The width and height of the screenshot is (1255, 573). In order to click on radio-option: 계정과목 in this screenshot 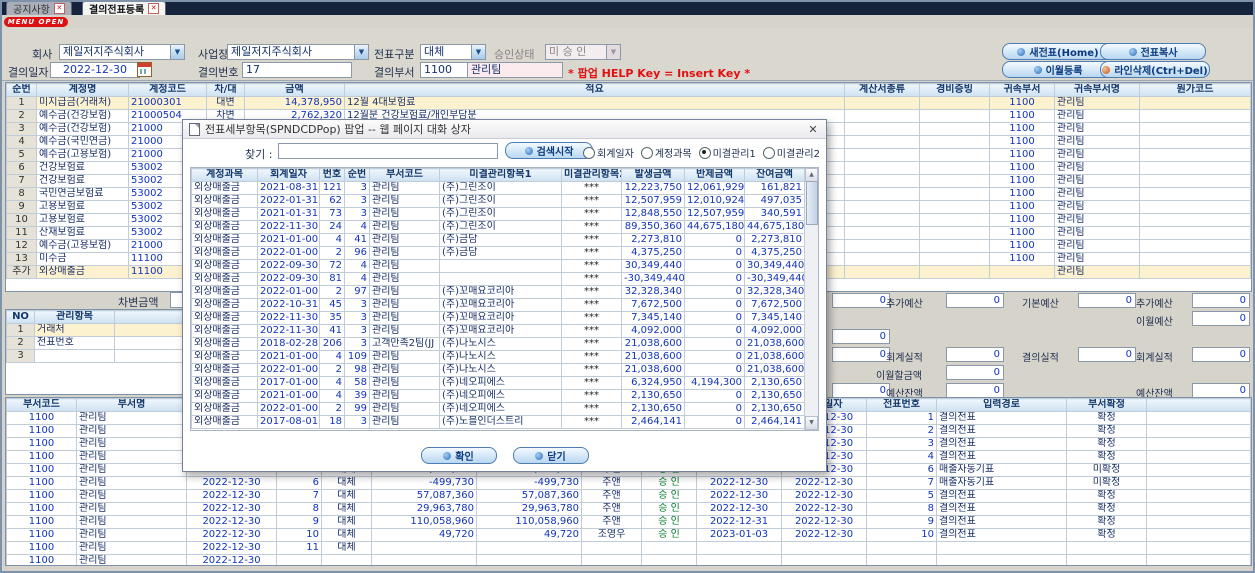, I will do `click(666, 152)`.